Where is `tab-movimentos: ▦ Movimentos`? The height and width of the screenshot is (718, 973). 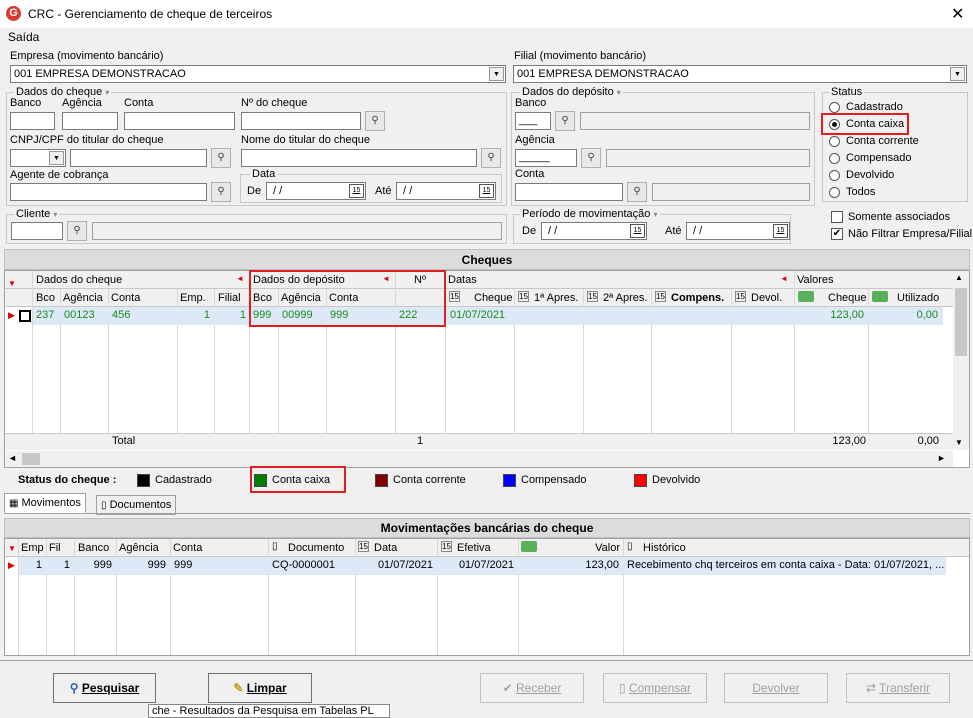
tab-movimentos: ▦ Movimentos is located at coordinates (45, 503).